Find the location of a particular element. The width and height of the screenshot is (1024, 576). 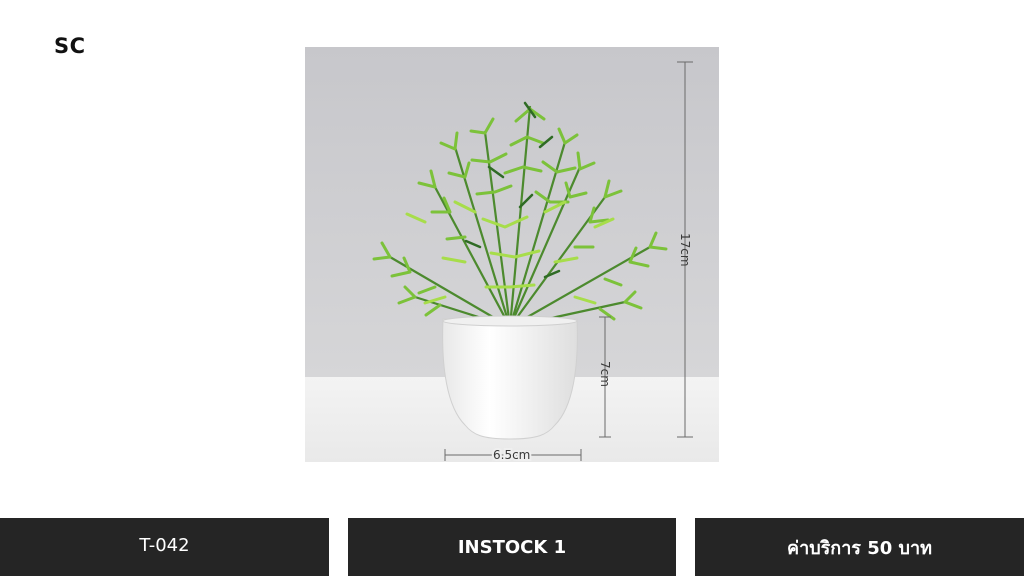

stock-bar: INSTOCK 1 is located at coordinates (512, 547).